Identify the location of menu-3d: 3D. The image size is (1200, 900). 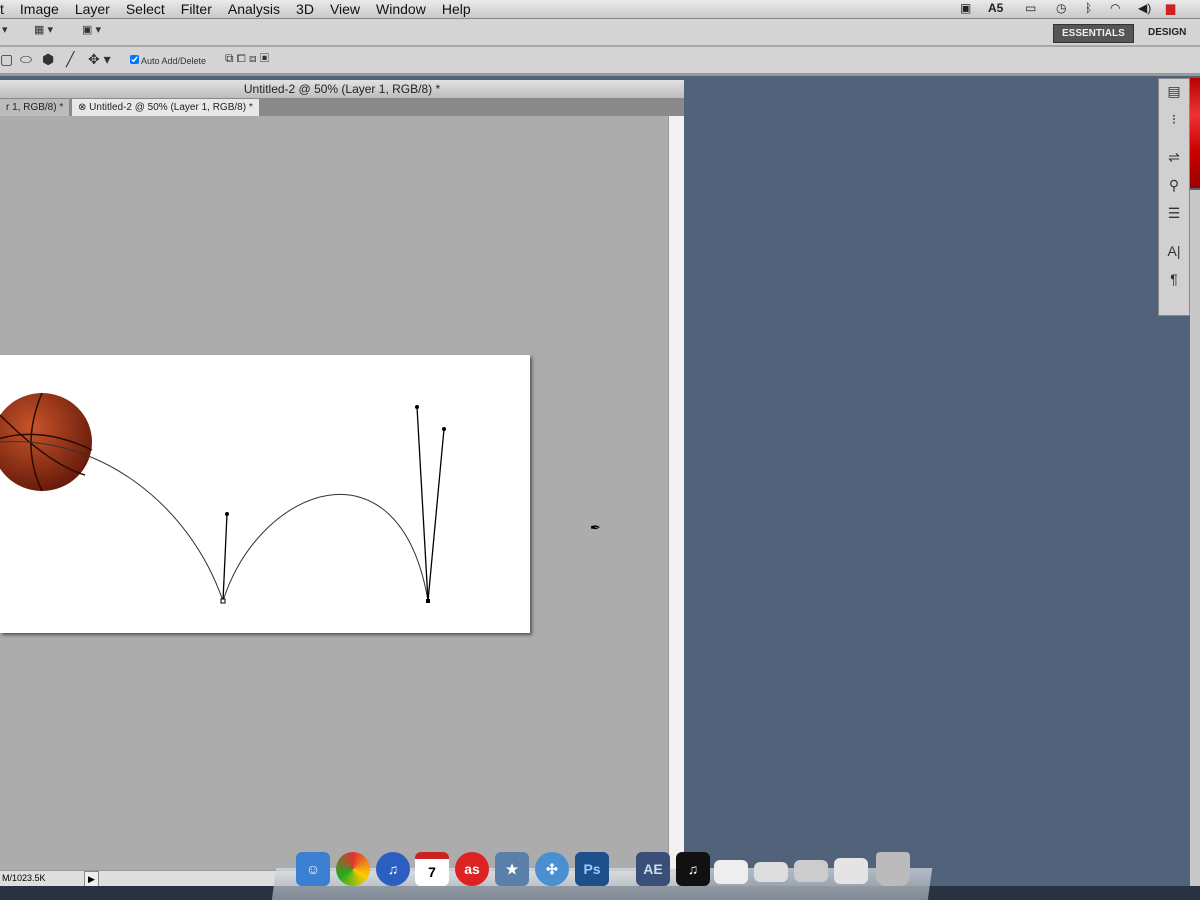
(305, 9).